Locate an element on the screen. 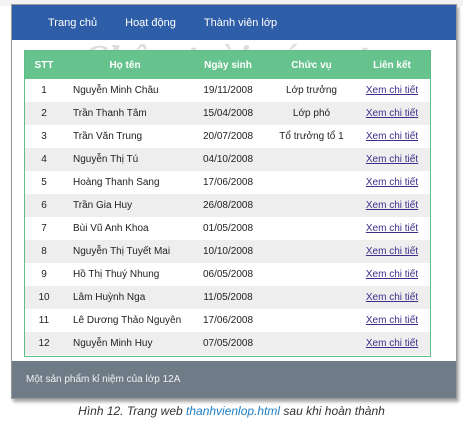  header-name: Họ tên is located at coordinates (125, 65).